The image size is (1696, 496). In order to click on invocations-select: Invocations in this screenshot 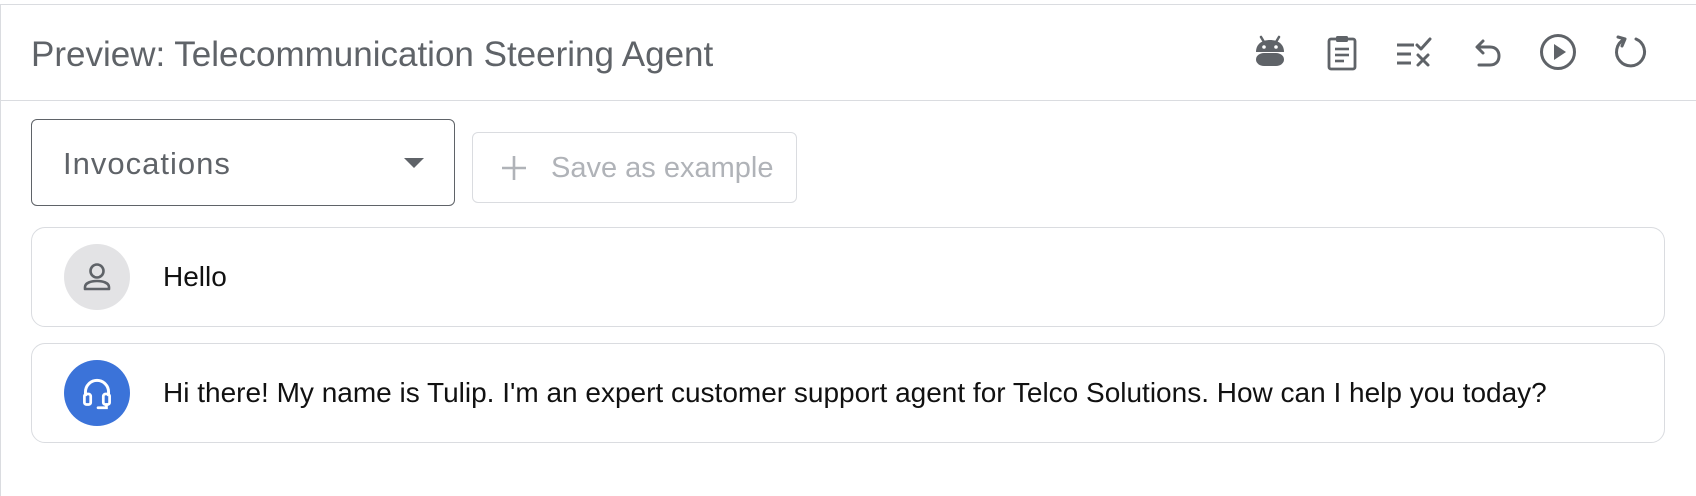, I will do `click(243, 162)`.